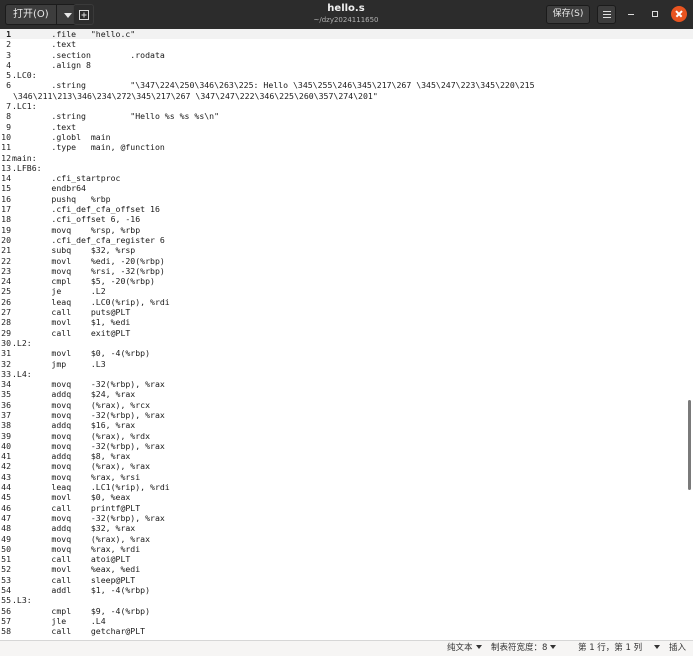  I want to click on code-line: 50 movq %rax, %rdi, so click(346, 549).